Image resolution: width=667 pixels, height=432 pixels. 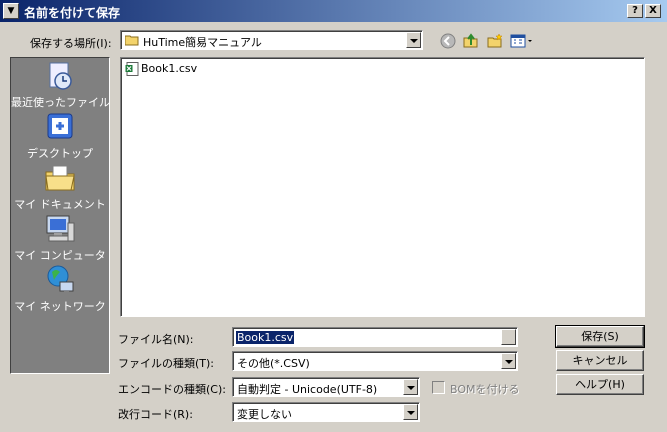 What do you see at coordinates (60, 127) in the screenshot?
I see `desktop-icon` at bounding box center [60, 127].